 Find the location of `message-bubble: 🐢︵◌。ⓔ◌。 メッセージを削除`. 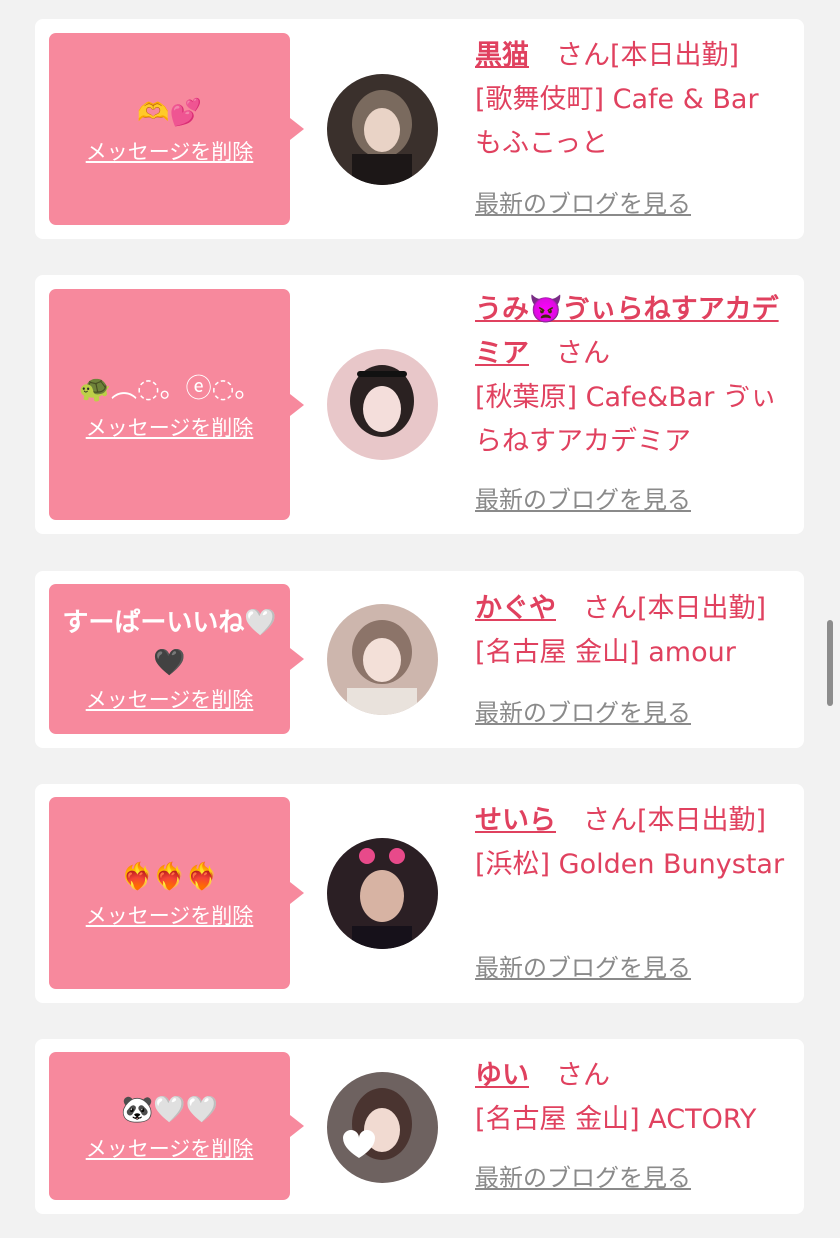

message-bubble: 🐢︵◌。ⓔ◌。 メッセージを削除 is located at coordinates (176, 404).